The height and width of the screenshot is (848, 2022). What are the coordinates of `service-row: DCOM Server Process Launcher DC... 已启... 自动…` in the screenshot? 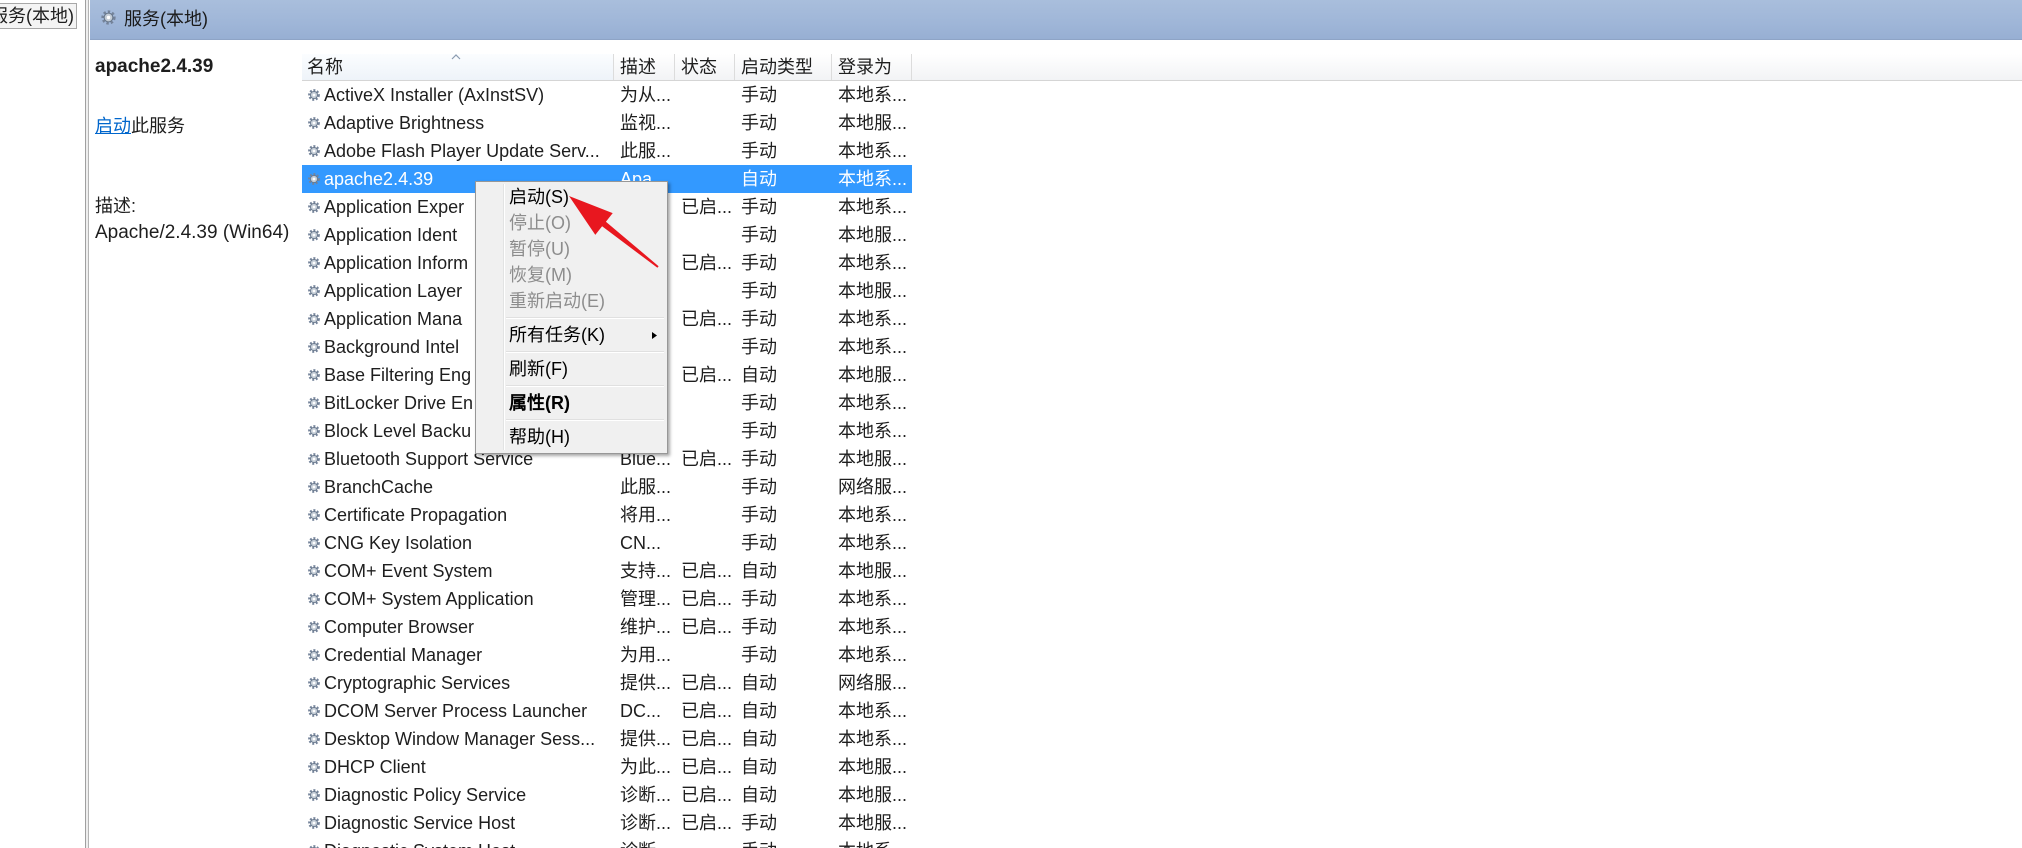 It's located at (607, 711).